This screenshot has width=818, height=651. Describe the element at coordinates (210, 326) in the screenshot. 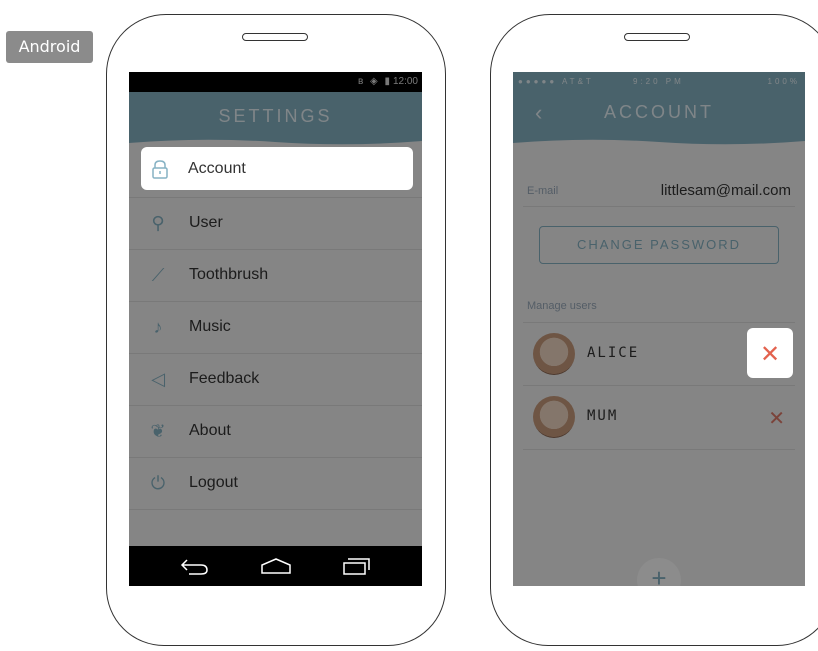

I see `menu-label: Music` at that location.